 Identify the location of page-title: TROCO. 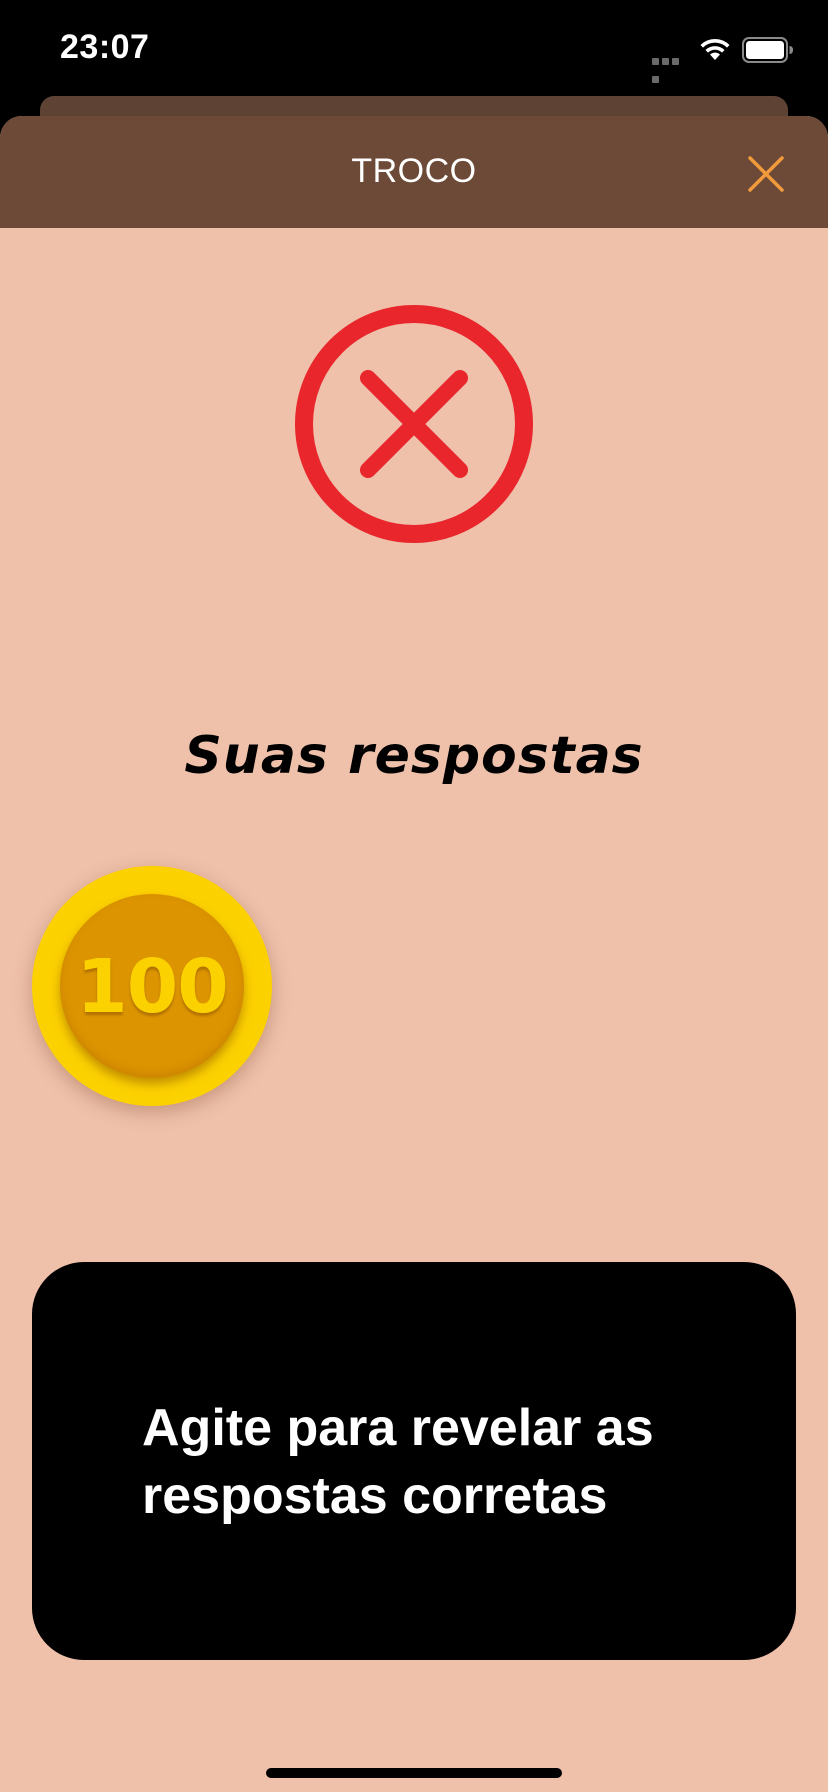
(414, 171).